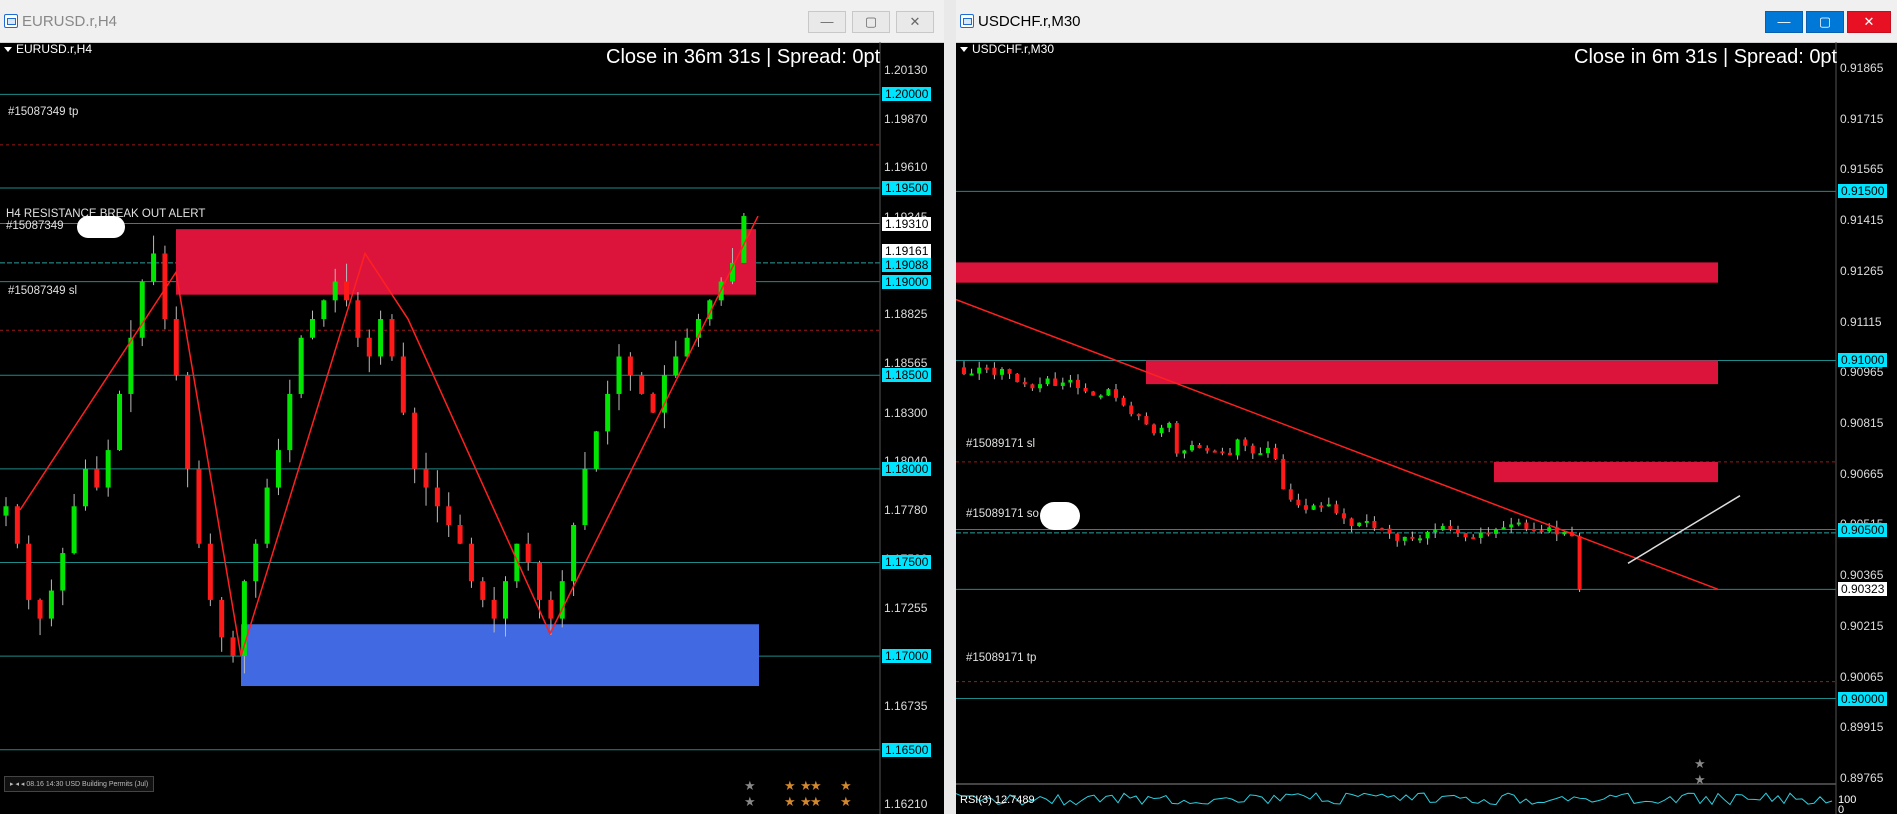 The image size is (1897, 814). What do you see at coordinates (1029, 21) in the screenshot?
I see `window-title: USDCHF.r,M30` at bounding box center [1029, 21].